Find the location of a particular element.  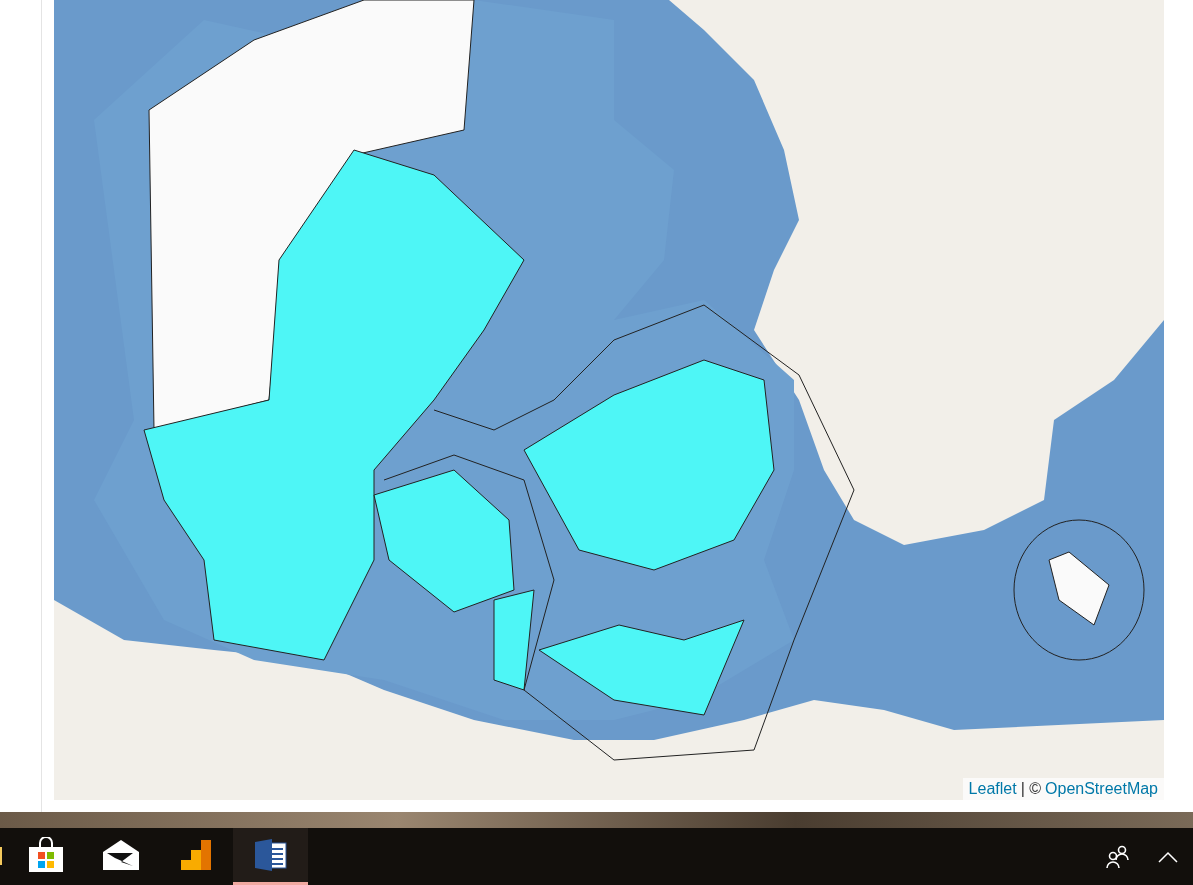

document-icon is located at coordinates (270, 855).